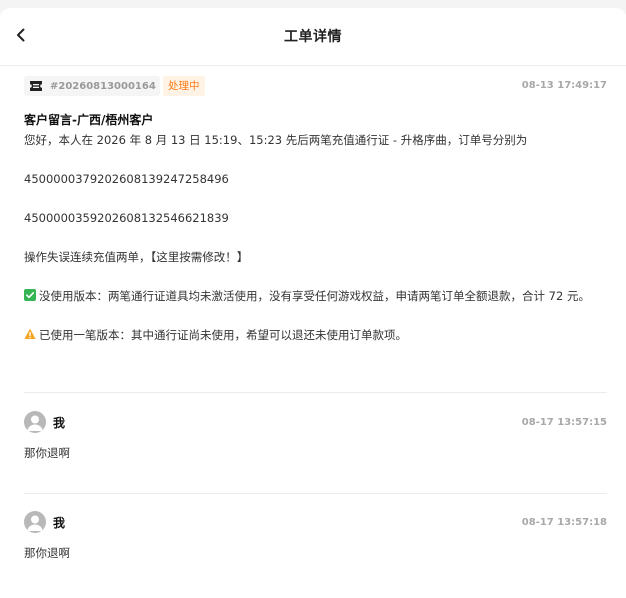  I want to click on reply-item: 我 08-17 13:57:15 那你退啊, so click(315, 436).